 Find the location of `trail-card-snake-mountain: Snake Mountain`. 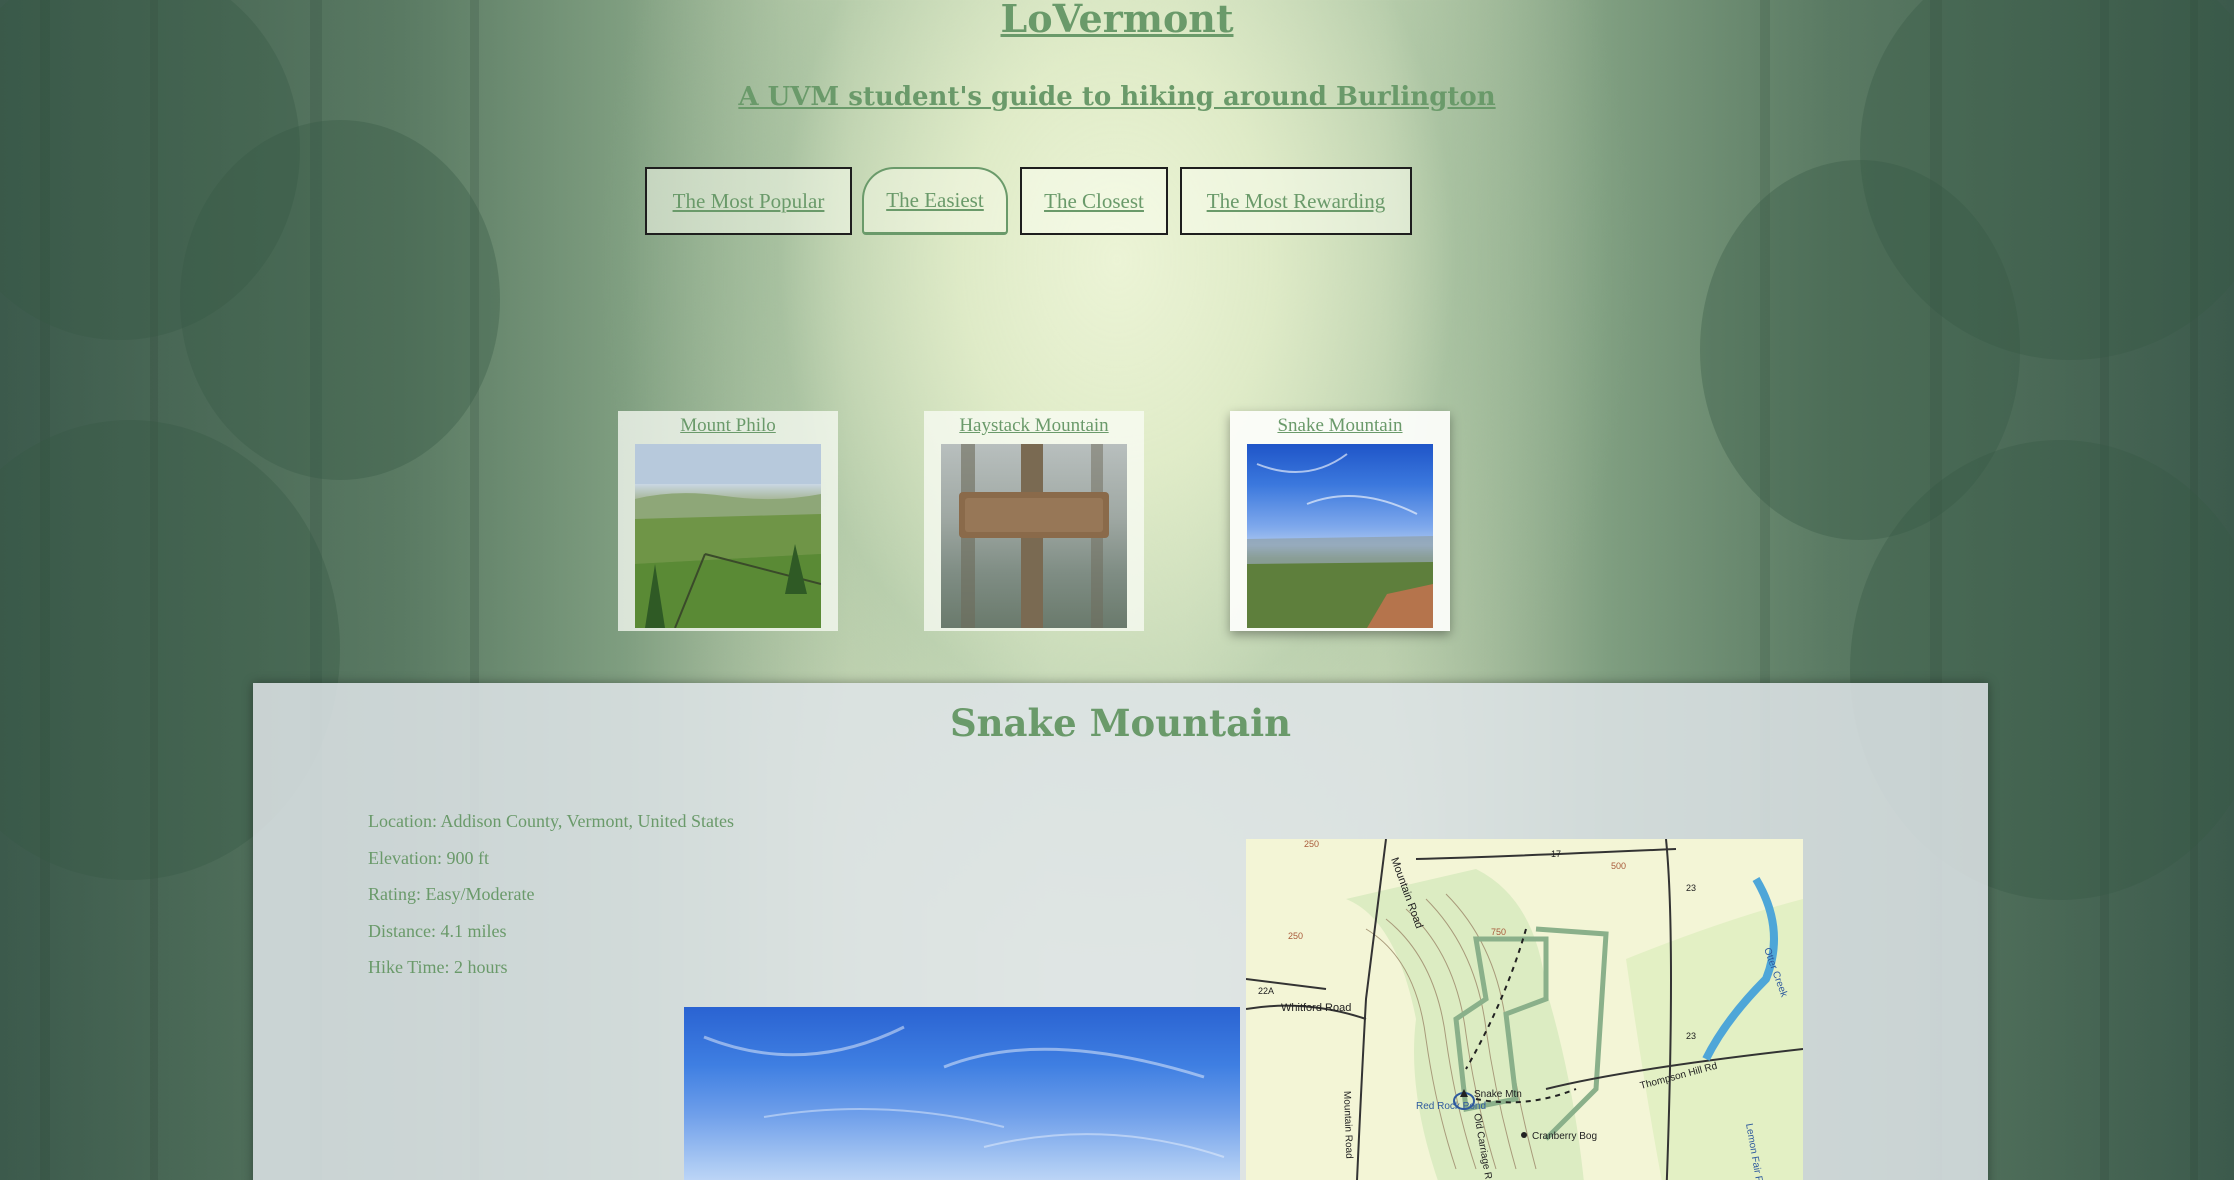

trail-card-snake-mountain: Snake Mountain is located at coordinates (1340, 521).